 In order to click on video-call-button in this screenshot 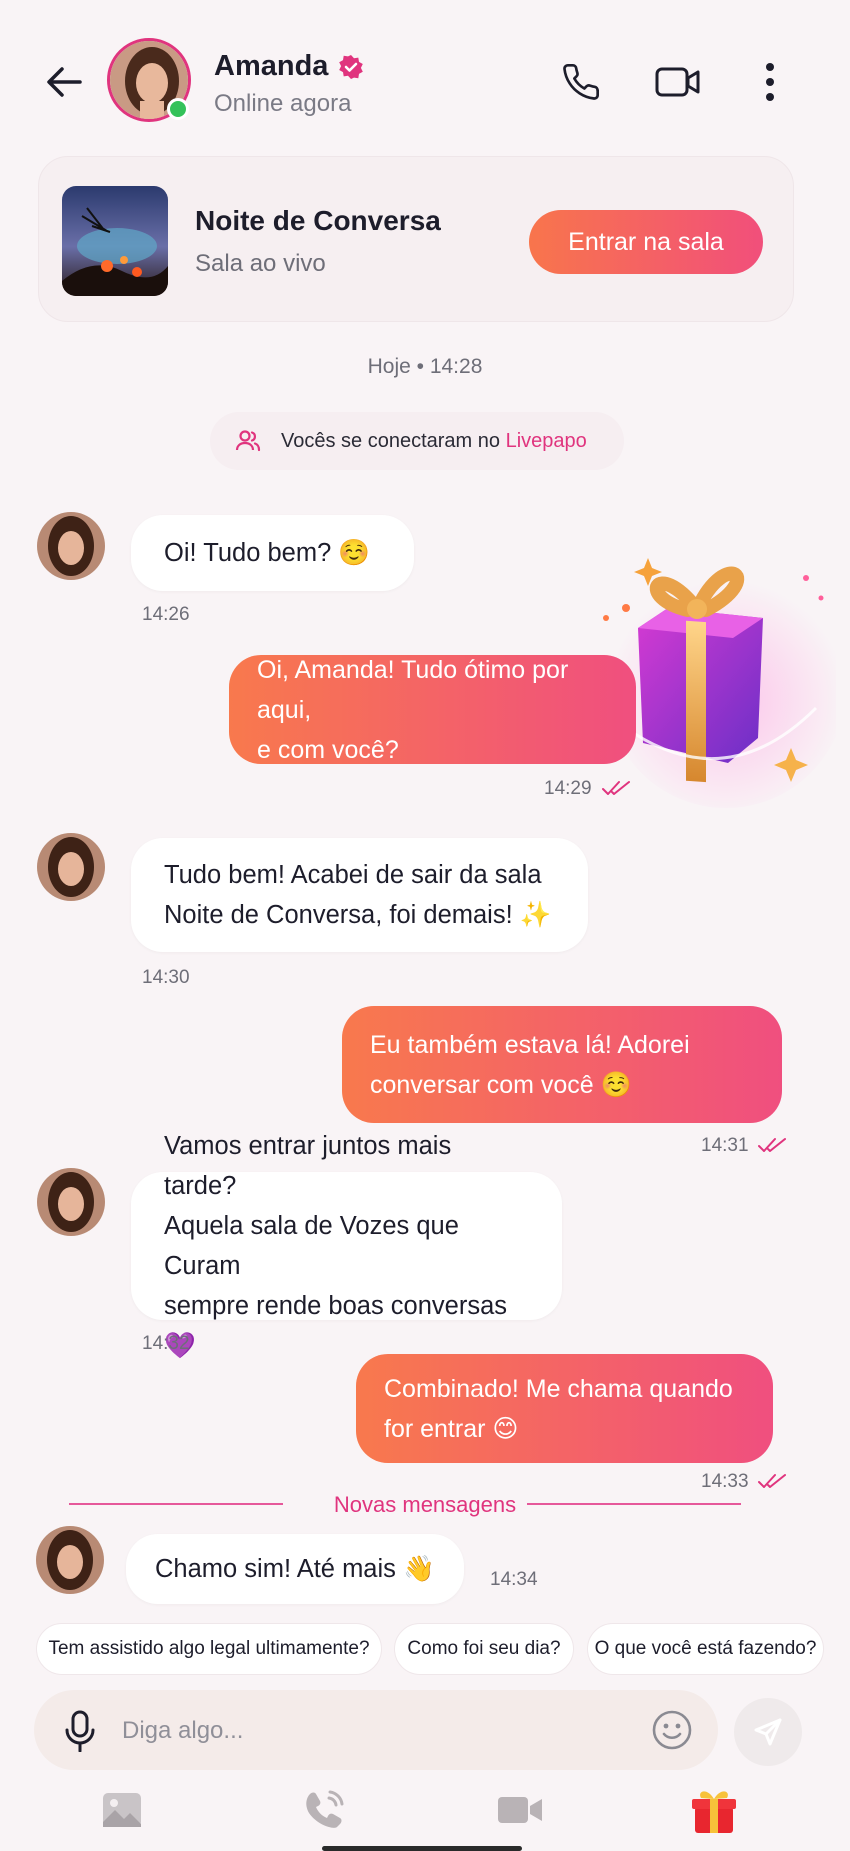, I will do `click(678, 82)`.